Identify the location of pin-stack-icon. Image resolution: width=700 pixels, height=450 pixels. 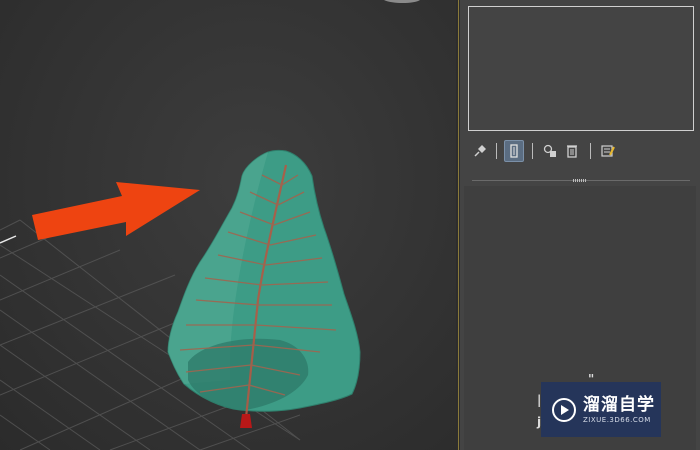
(480, 151).